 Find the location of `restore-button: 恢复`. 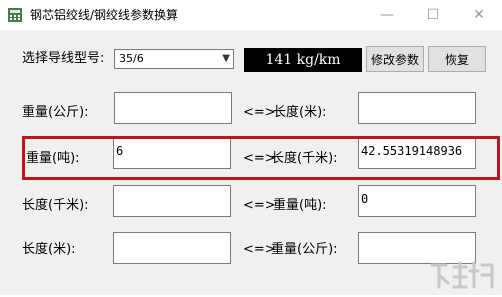

restore-button: 恢复 is located at coordinates (457, 59).